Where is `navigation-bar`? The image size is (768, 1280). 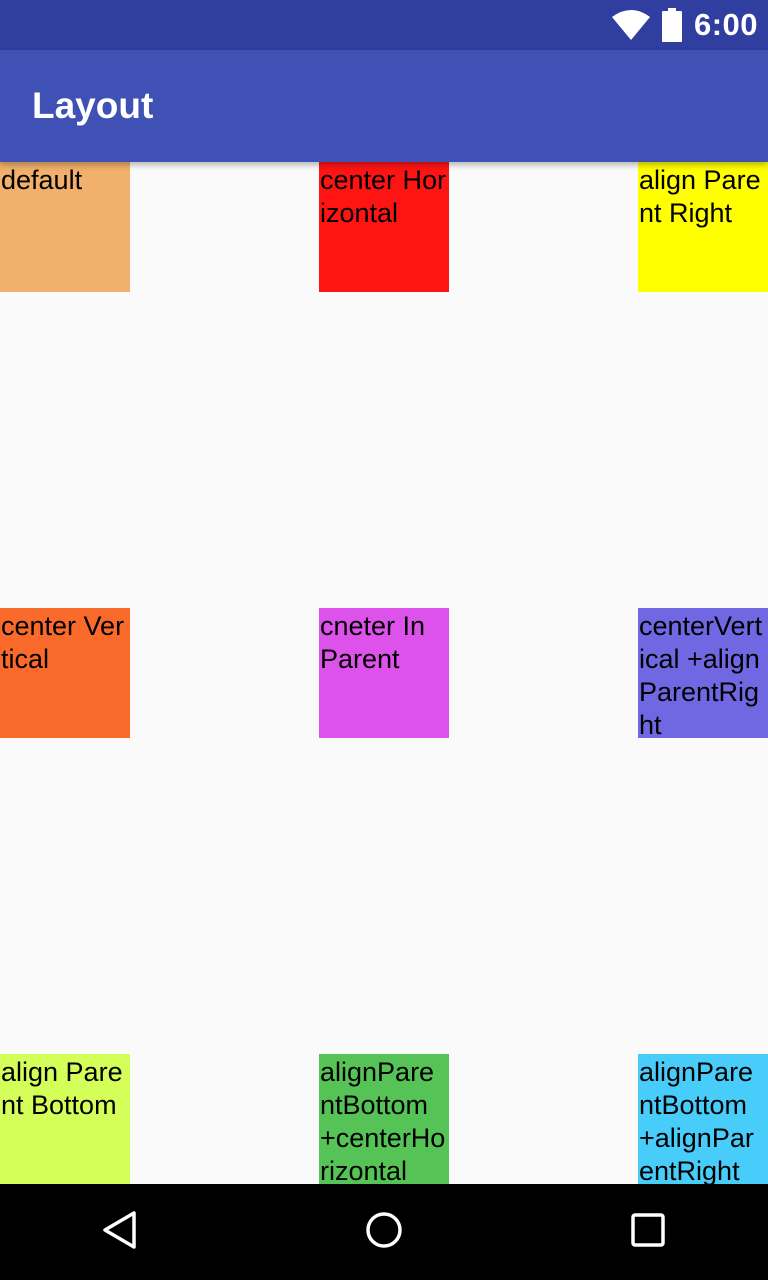 navigation-bar is located at coordinates (384, 1232).